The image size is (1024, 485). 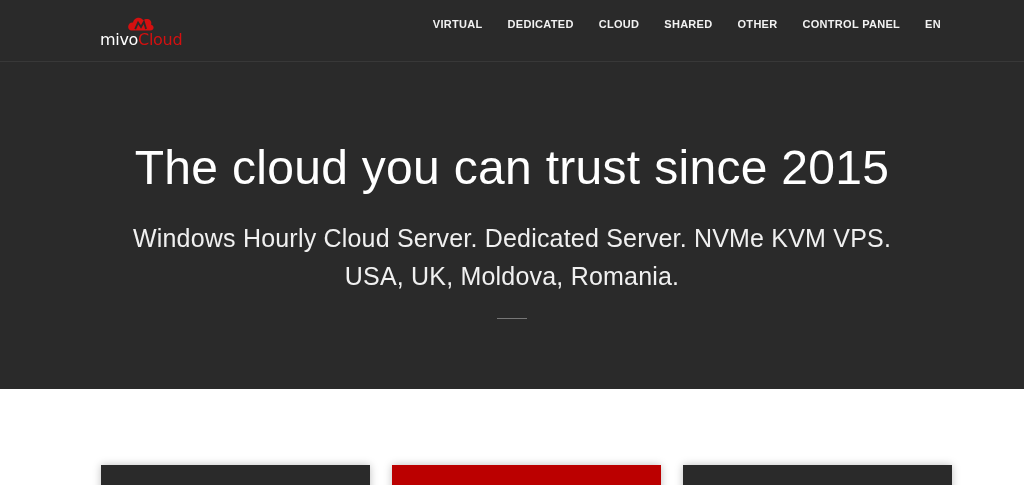 I want to click on nav-link: CLOUD, so click(x=619, y=23).